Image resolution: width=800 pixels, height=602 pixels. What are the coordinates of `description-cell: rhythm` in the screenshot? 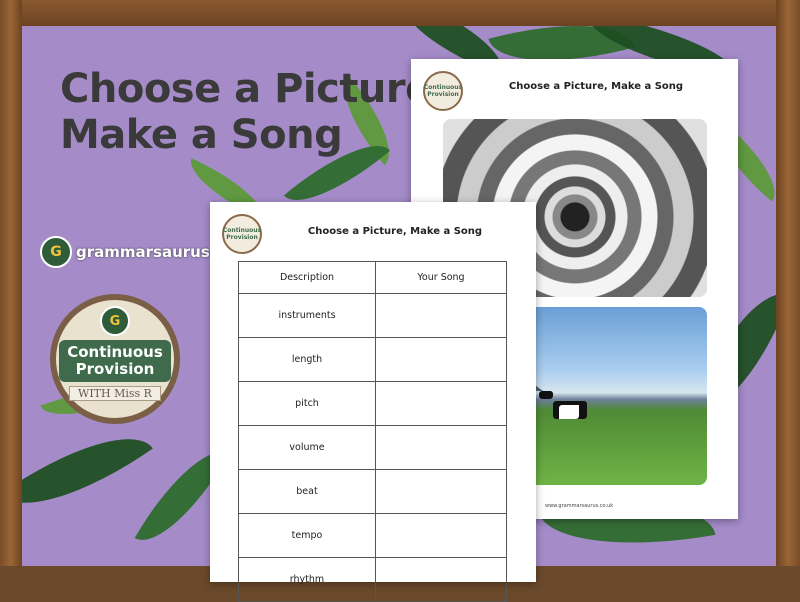 It's located at (307, 579).